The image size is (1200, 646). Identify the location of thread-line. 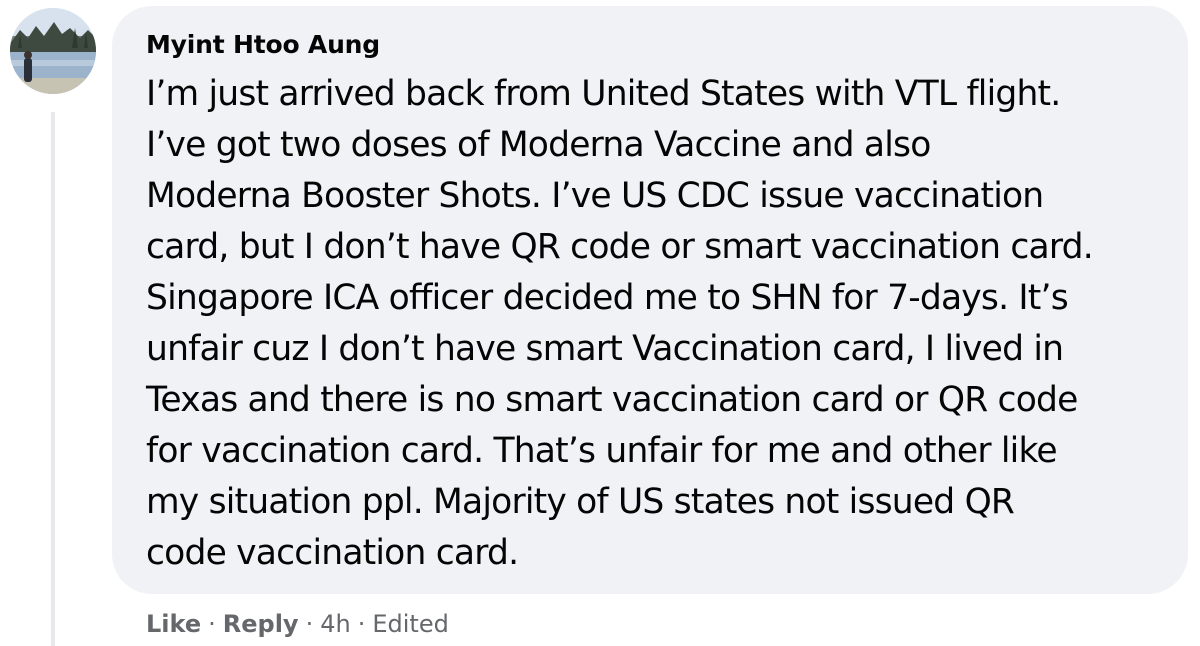
(53, 379).